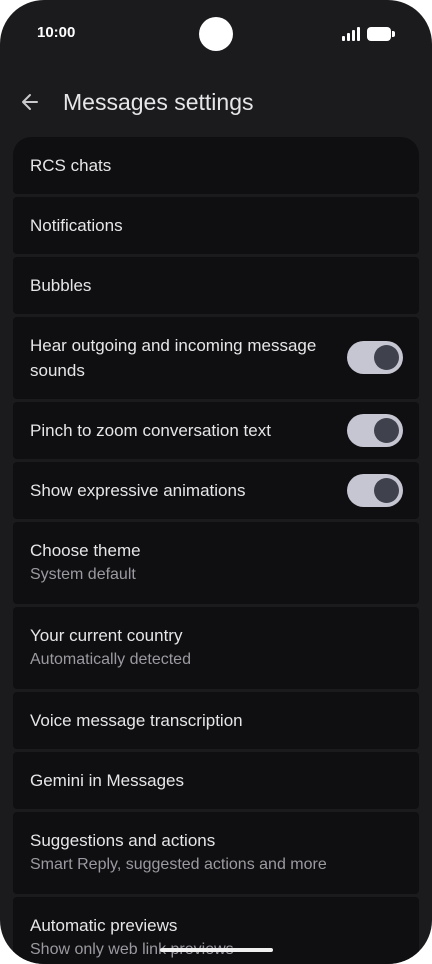 This screenshot has width=432, height=964. Describe the element at coordinates (56, 32) in the screenshot. I see `status-time: 10:00` at that location.